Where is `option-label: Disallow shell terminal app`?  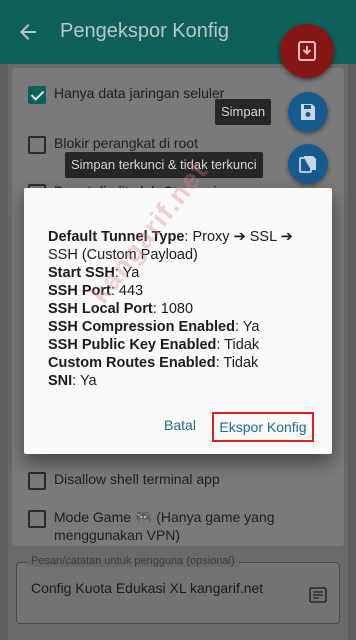
option-label: Disallow shell terminal app is located at coordinates (137, 479).